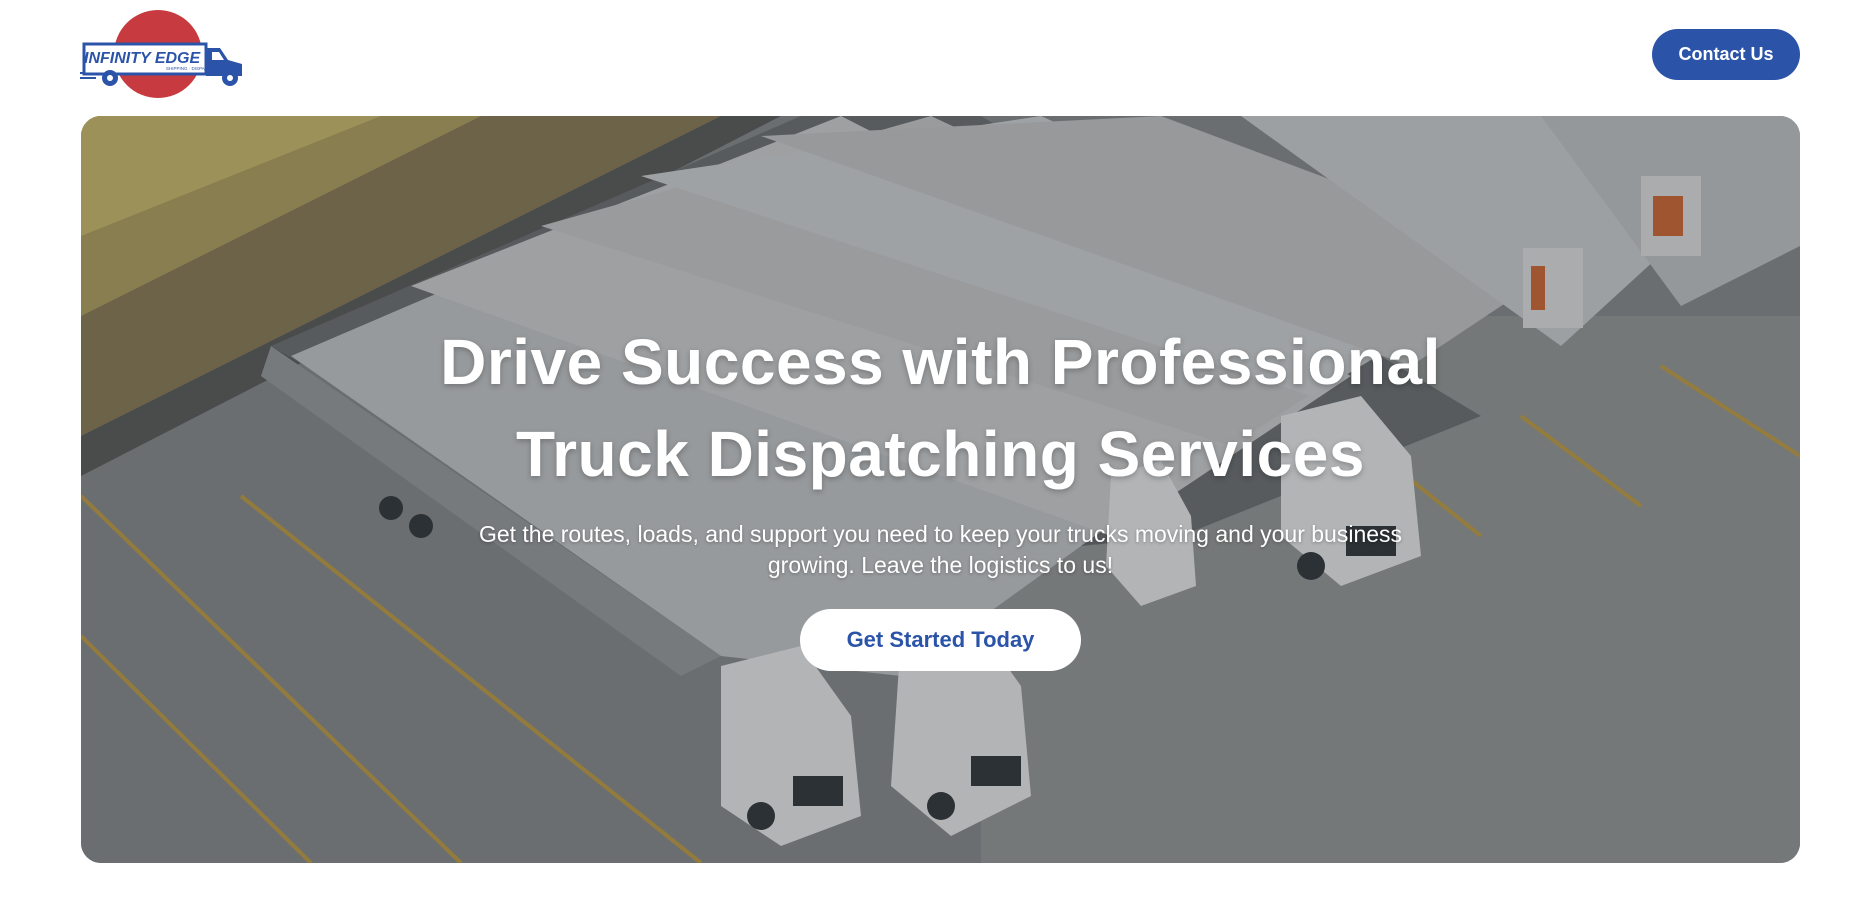 The height and width of the screenshot is (900, 1876). What do you see at coordinates (940, 362) in the screenshot?
I see `hero-title-line-1: Drive Success with Professional` at bounding box center [940, 362].